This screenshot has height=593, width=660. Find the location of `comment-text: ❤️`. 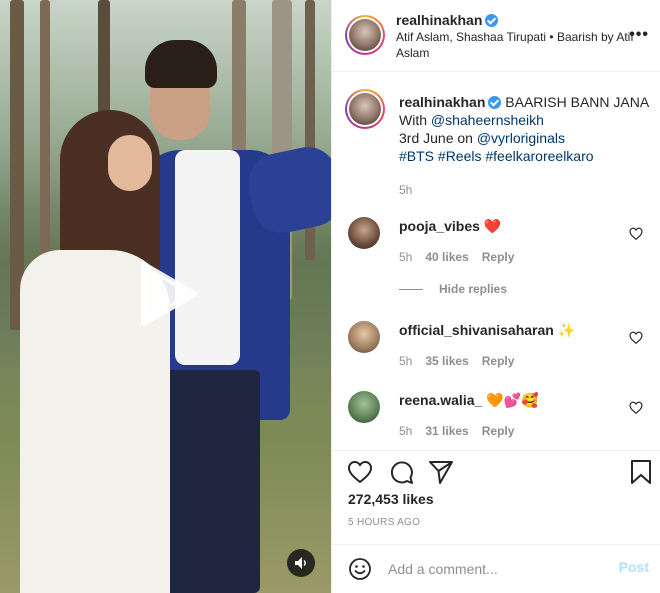

comment-text: ❤️ is located at coordinates (492, 226).